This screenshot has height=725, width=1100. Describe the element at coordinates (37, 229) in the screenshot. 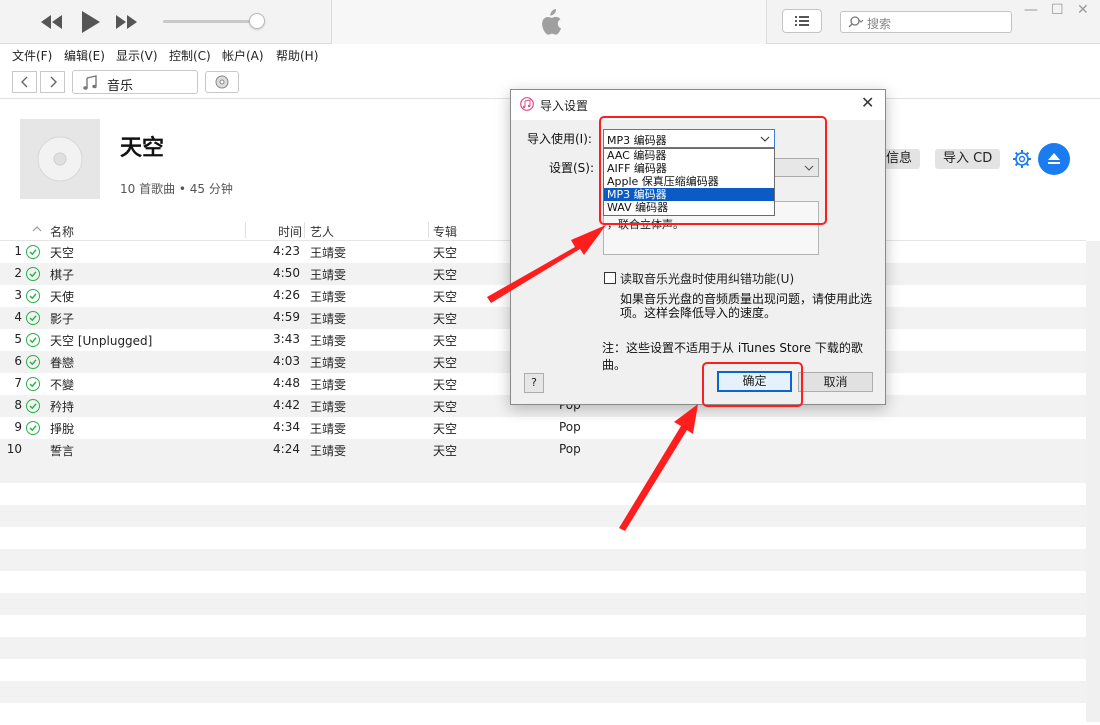

I see `sort-ascending-icon` at that location.